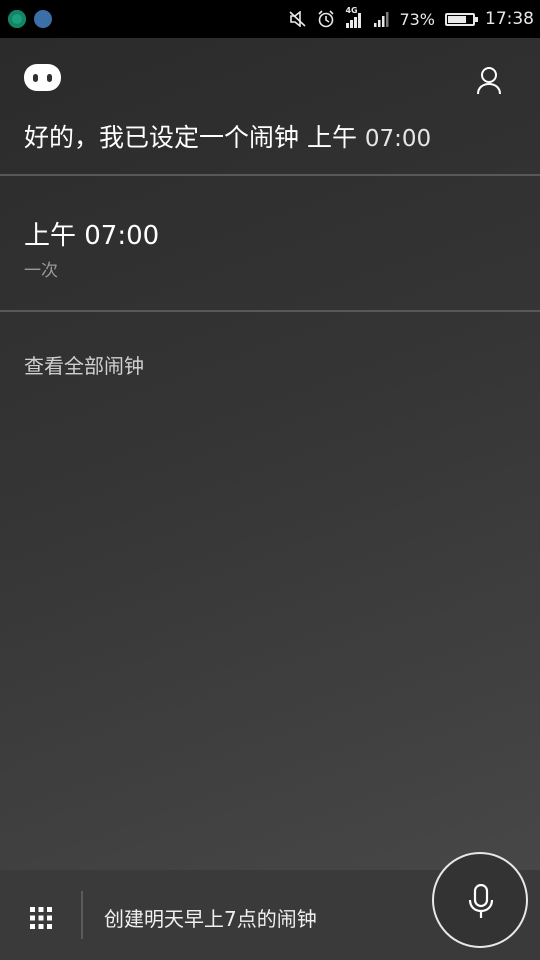  I want to click on mobile-data-icon: 4G, so click(354, 17).